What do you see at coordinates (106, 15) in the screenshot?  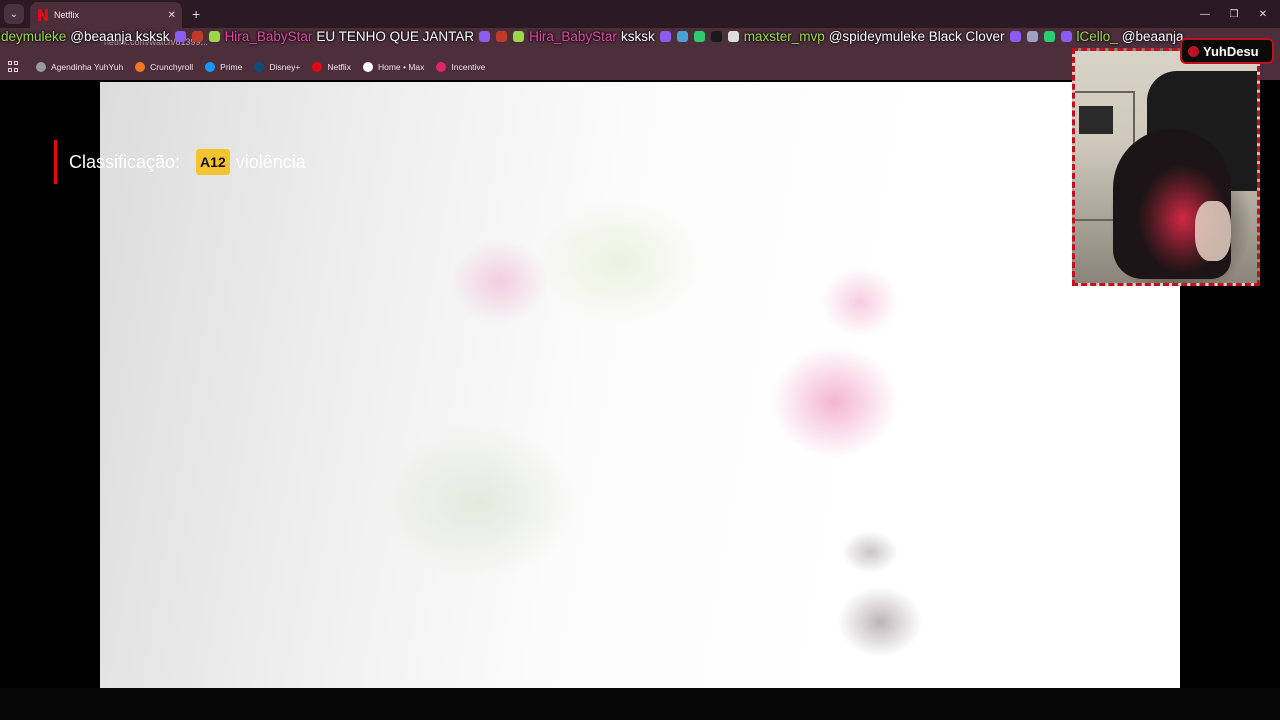 I see `tab-netflix: Netflix ✕` at bounding box center [106, 15].